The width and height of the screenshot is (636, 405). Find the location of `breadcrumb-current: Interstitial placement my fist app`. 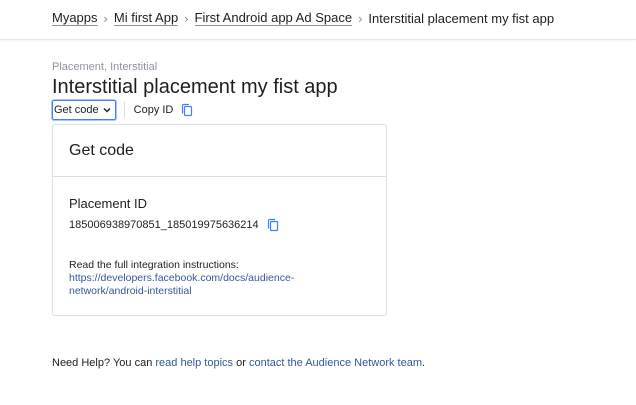

breadcrumb-current: Interstitial placement my fist app is located at coordinates (461, 18).